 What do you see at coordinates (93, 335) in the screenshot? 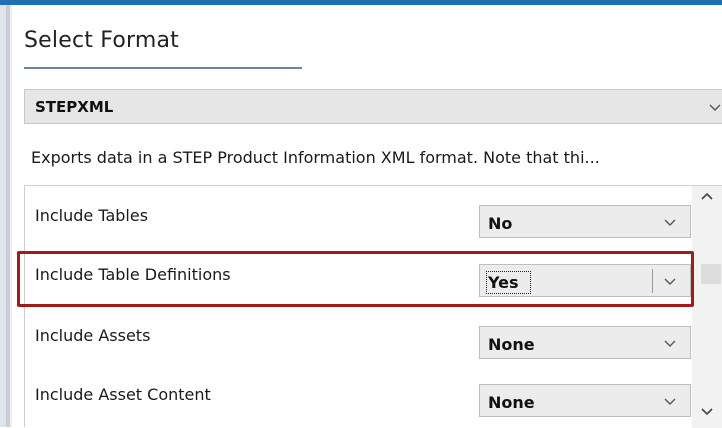
I see `property-label: Include Assets` at bounding box center [93, 335].